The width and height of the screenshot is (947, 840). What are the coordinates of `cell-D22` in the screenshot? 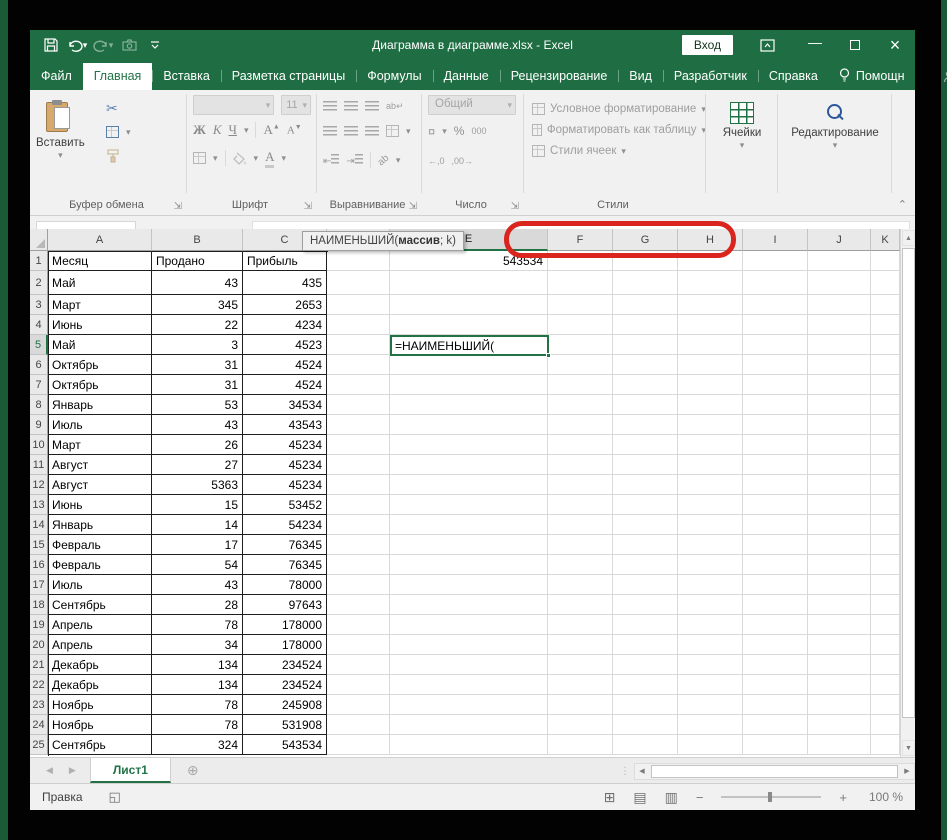 It's located at (358, 685).